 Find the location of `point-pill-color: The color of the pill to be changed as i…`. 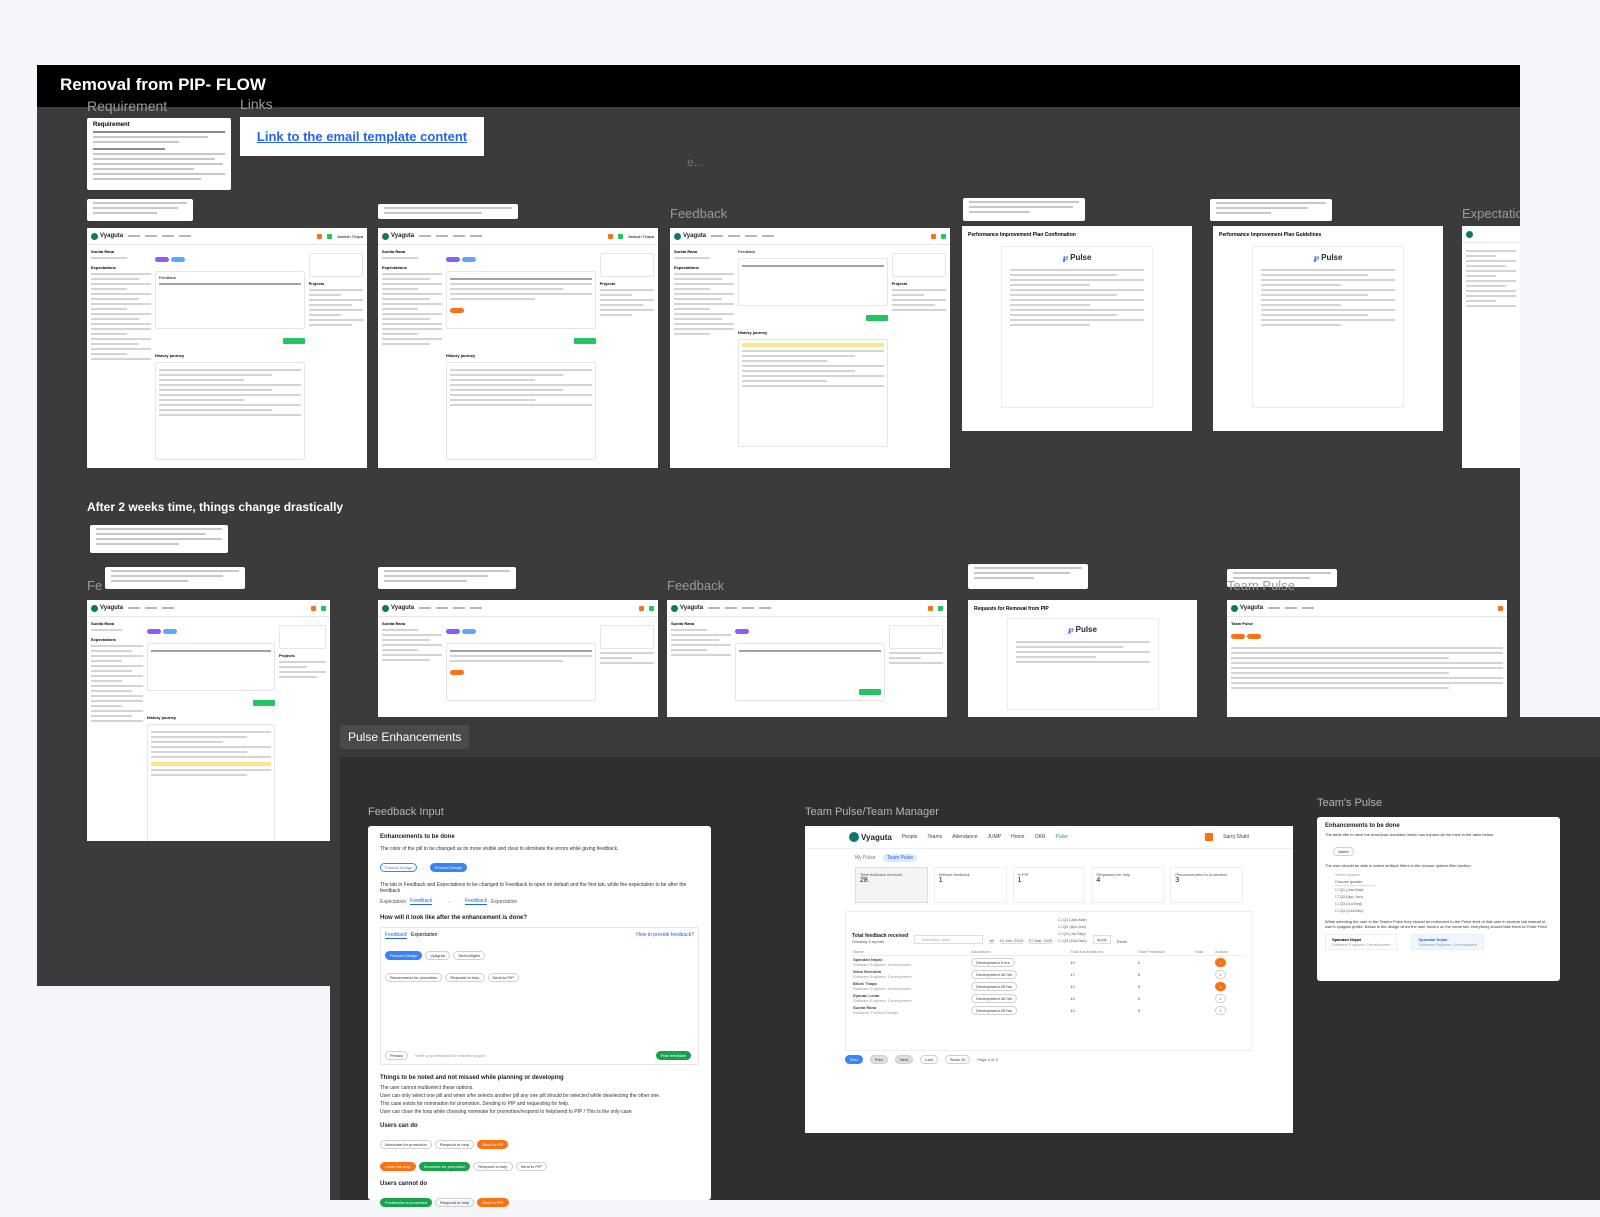

point-pill-color: The color of the pill to be changed as i… is located at coordinates (499, 849).